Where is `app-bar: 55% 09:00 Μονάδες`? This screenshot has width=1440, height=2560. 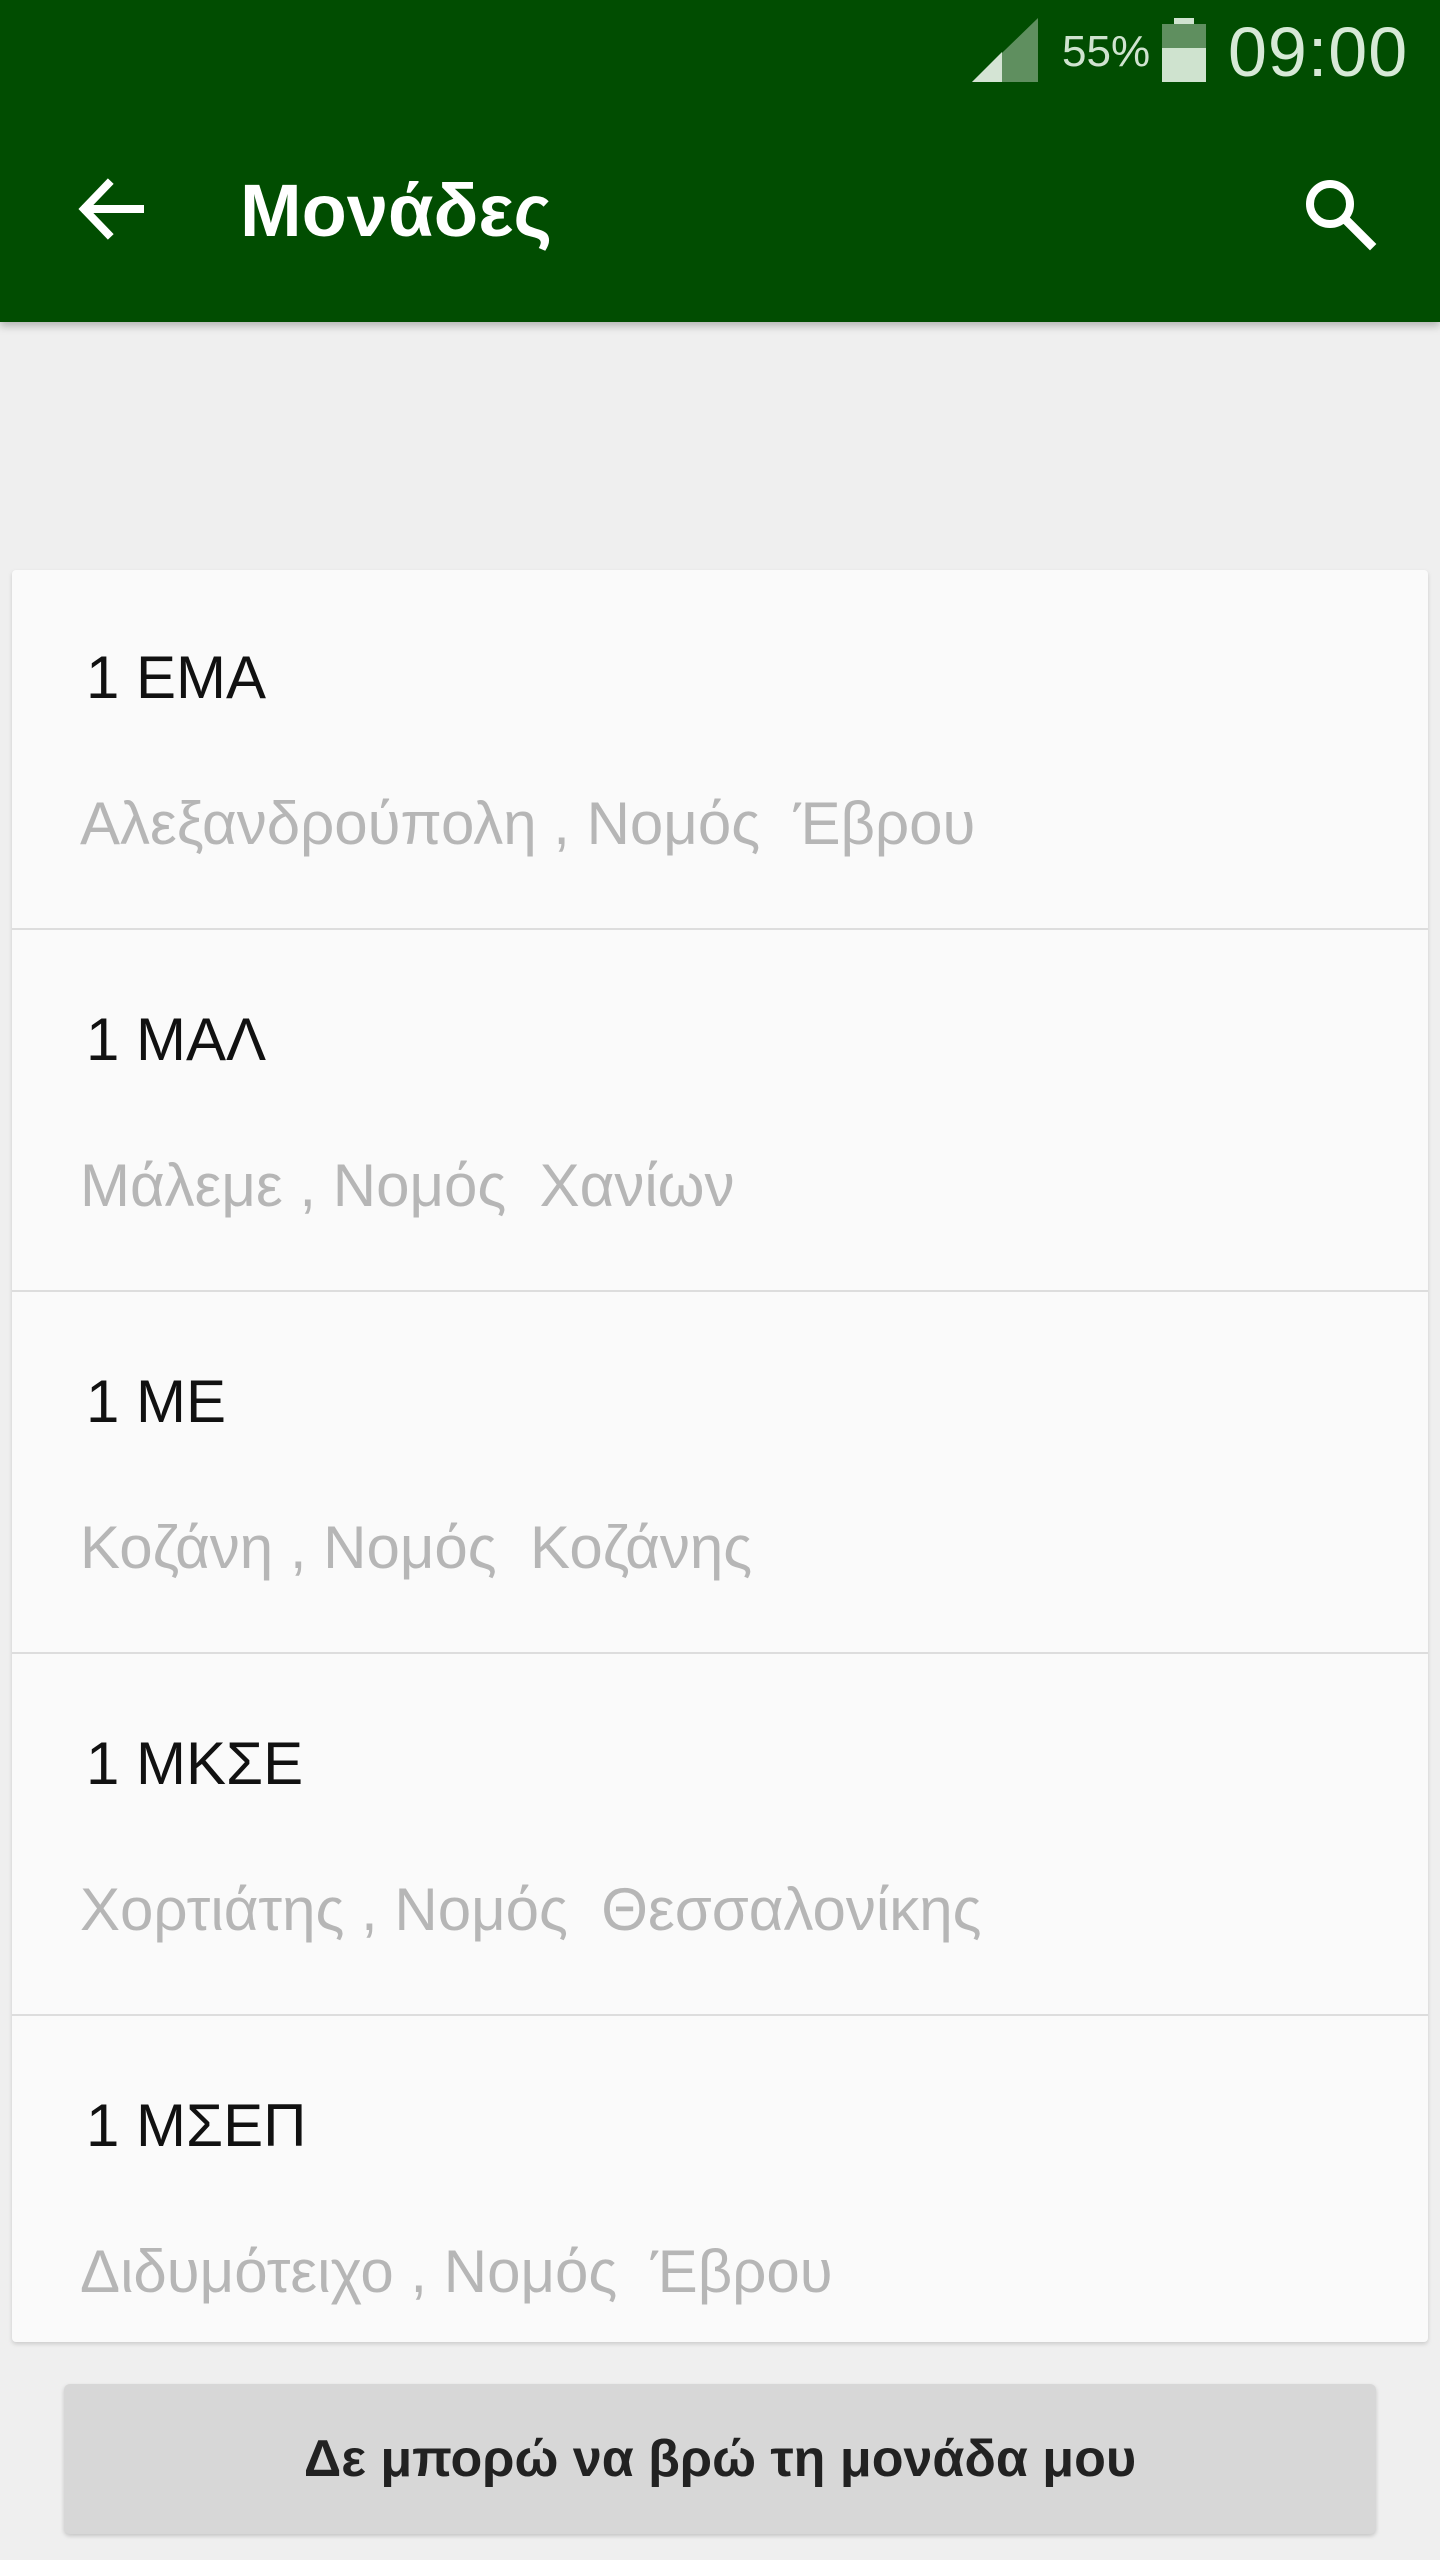
app-bar: 55% 09:00 Μονάδες is located at coordinates (720, 161).